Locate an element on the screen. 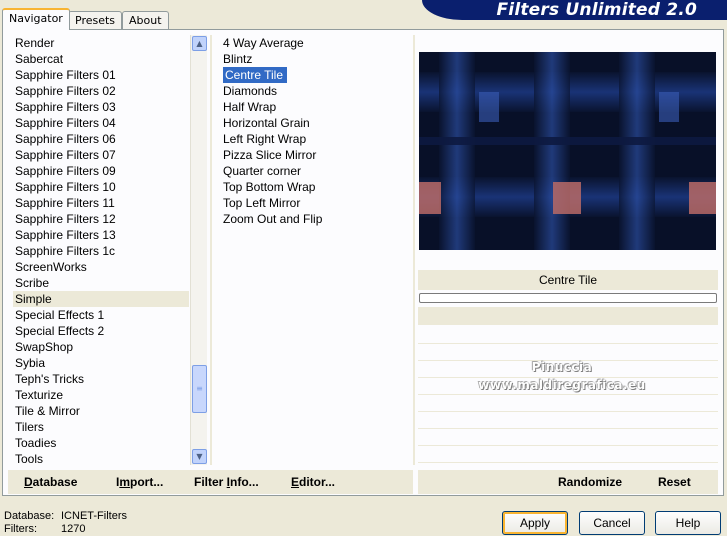  filter-item-label: Quarter corner is located at coordinates (262, 171).